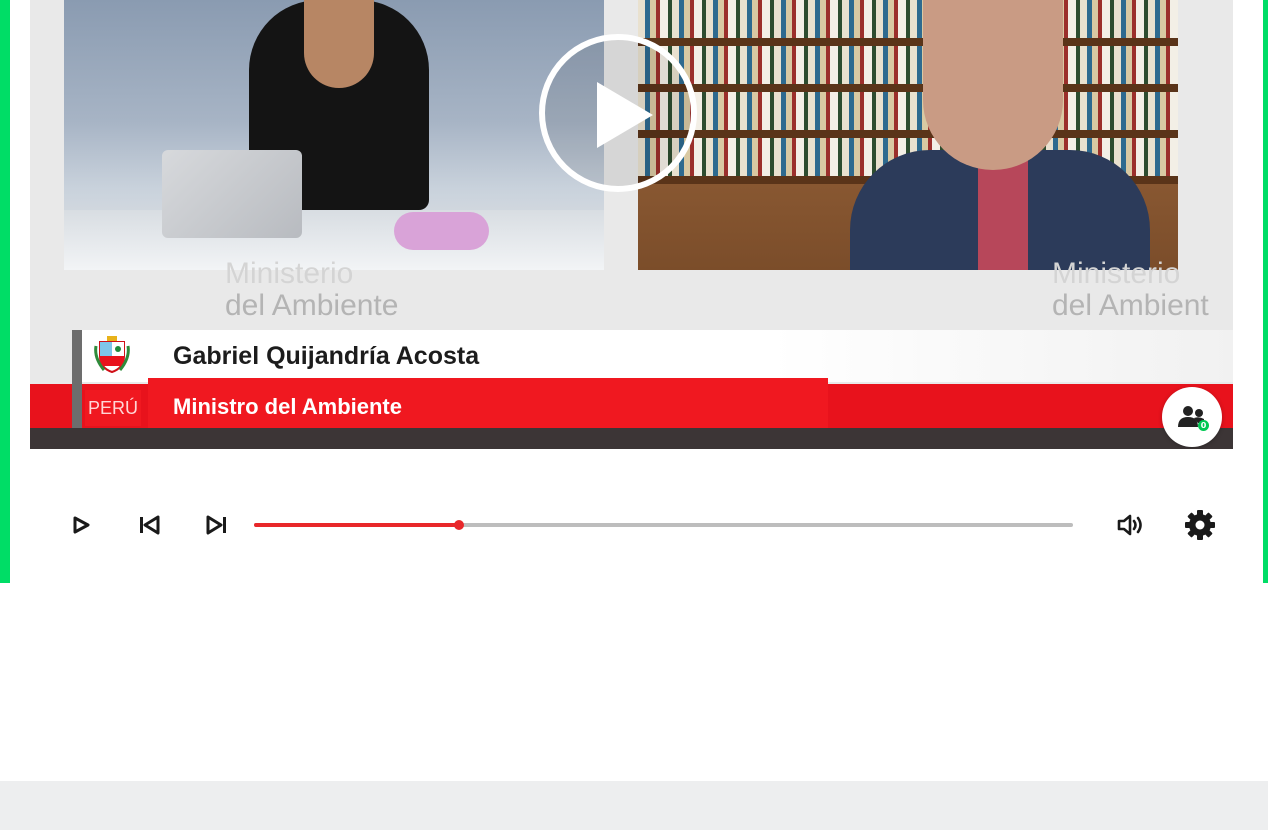 The image size is (1268, 830). I want to click on previous-button, so click(149, 525).